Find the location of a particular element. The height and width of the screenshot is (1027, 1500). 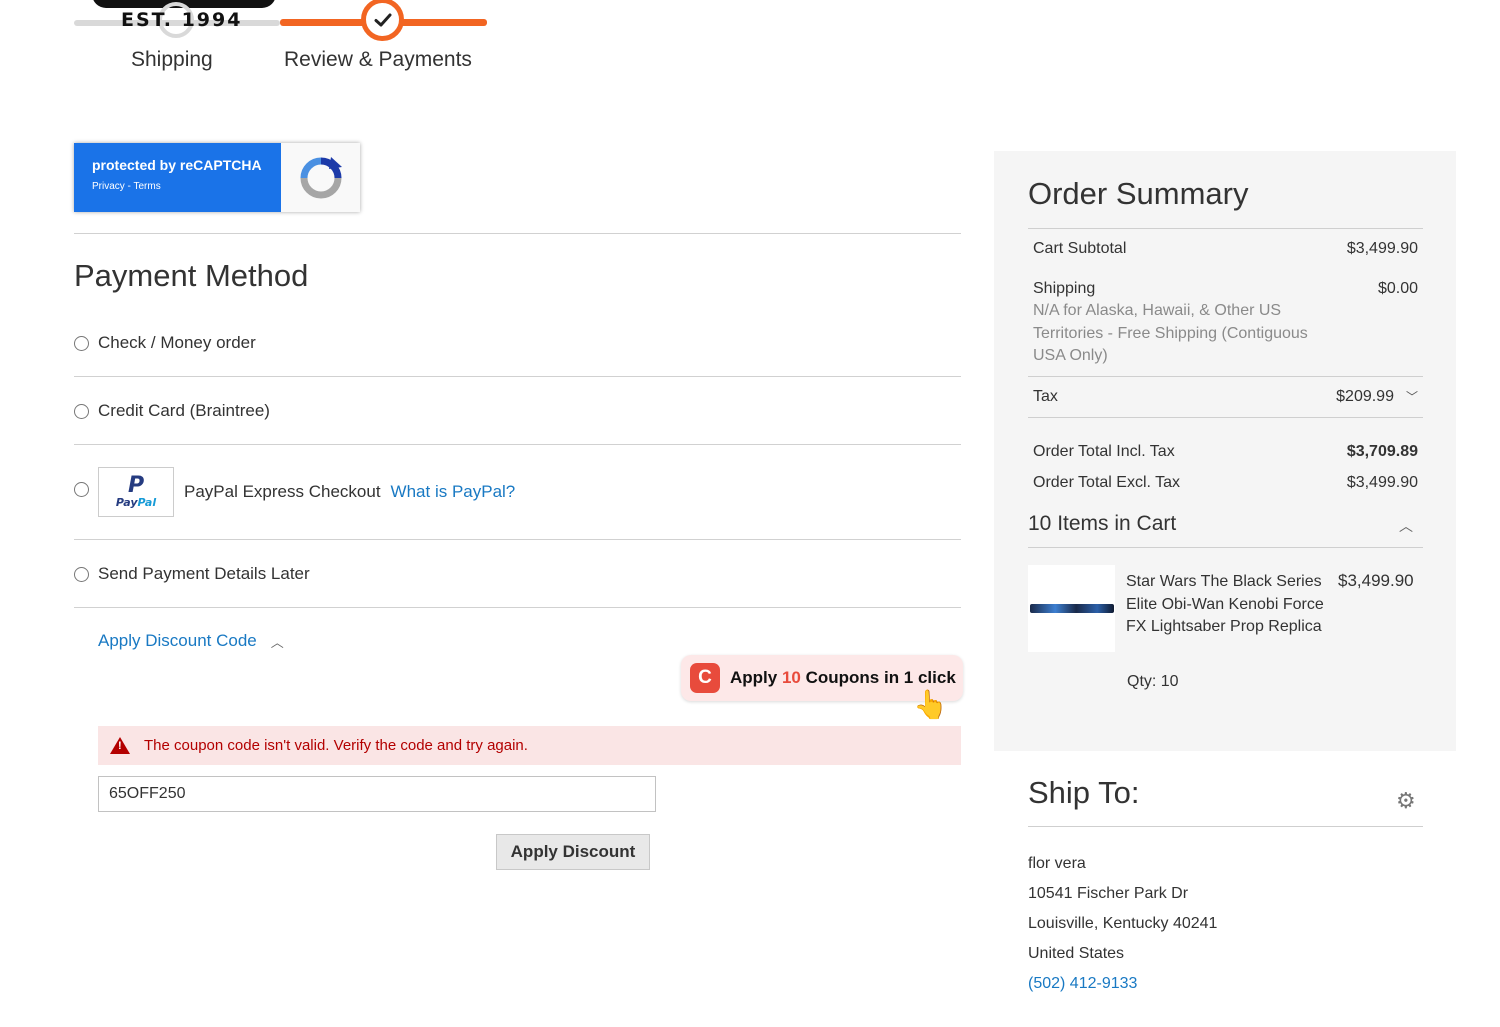

paypal-p-icon: P is located at coordinates (136, 485).